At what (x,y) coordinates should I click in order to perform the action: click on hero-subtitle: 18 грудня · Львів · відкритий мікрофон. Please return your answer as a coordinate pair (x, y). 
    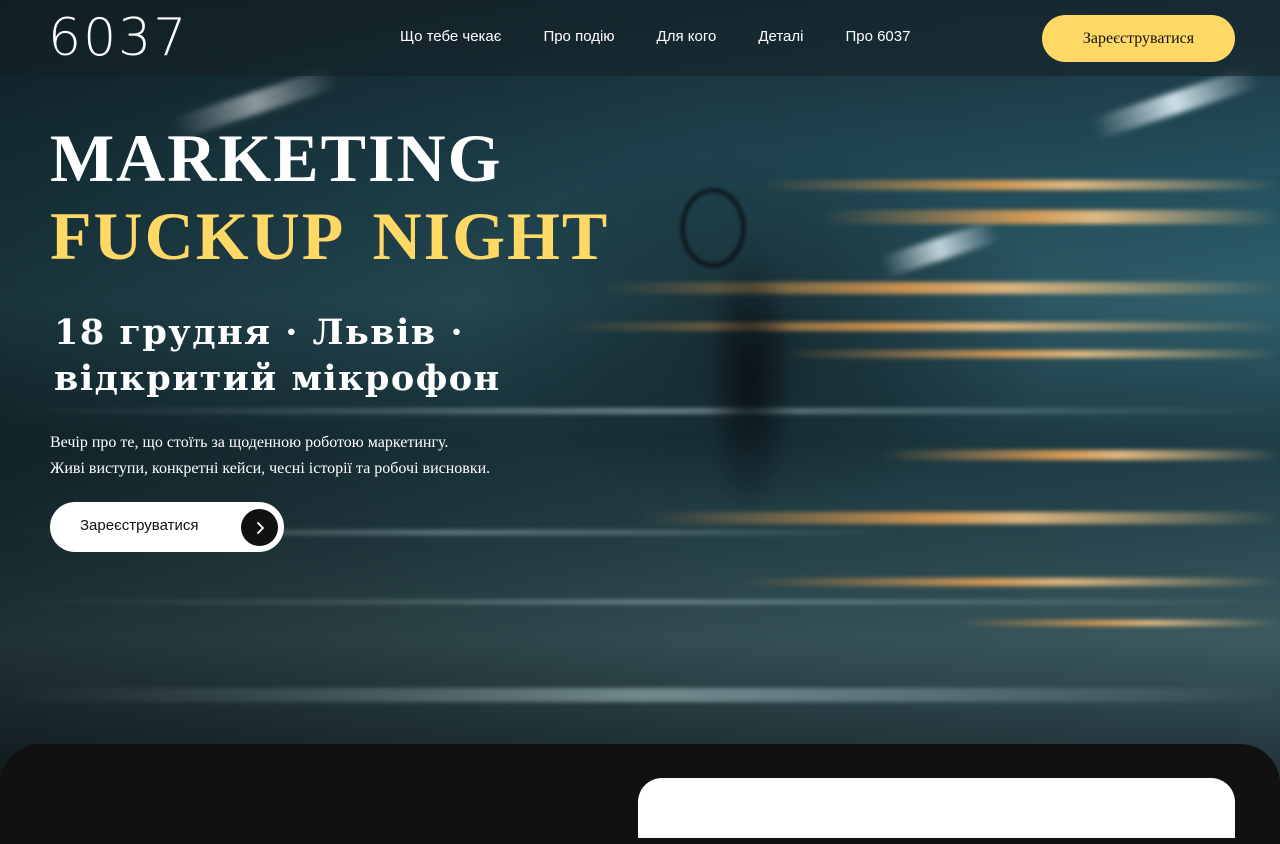
    Looking at the image, I should click on (277, 355).